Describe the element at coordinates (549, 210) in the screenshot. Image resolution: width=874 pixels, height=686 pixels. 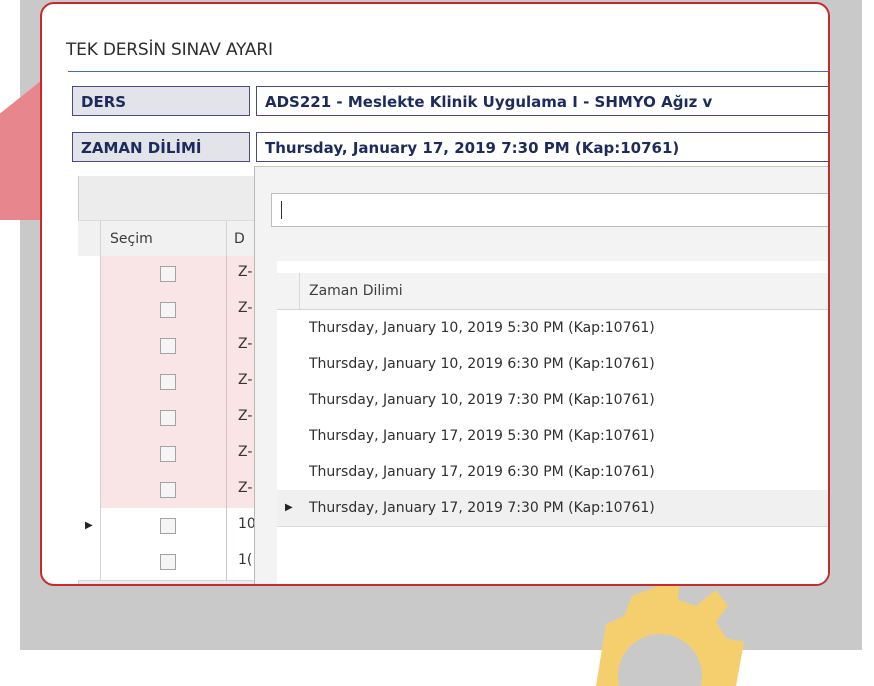
I see `popup-search-input` at that location.